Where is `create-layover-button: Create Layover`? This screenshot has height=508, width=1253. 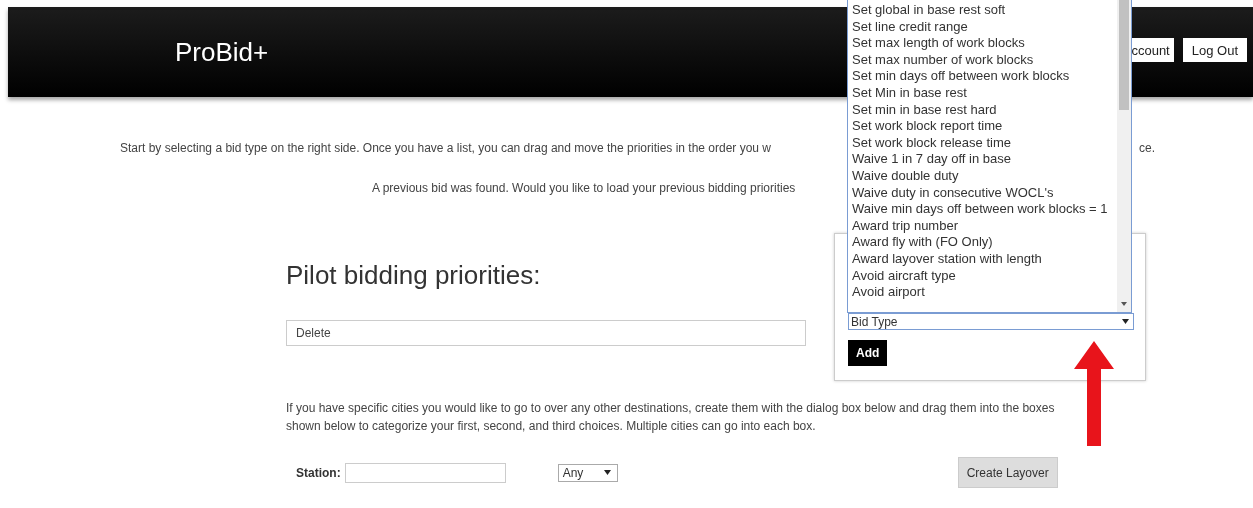 create-layover-button: Create Layover is located at coordinates (1007, 472).